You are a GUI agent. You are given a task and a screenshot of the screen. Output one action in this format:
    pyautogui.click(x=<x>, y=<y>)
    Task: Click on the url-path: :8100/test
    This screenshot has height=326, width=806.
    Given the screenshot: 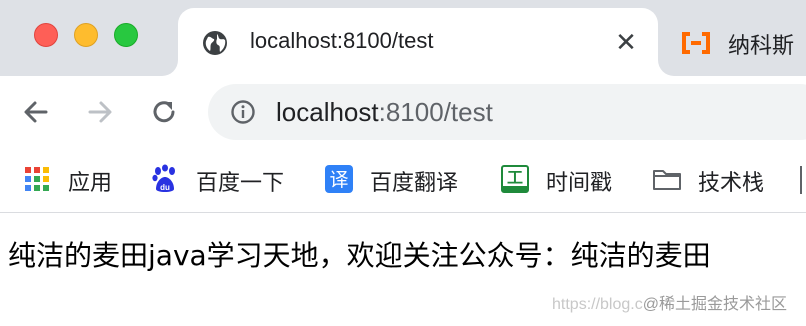 What is the action you would take?
    pyautogui.click(x=435, y=112)
    